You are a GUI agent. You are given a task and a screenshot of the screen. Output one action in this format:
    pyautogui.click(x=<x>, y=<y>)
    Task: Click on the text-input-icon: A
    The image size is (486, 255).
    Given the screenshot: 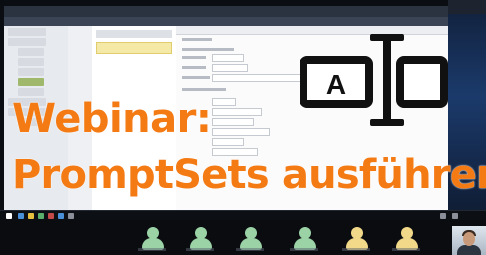 What is the action you would take?
    pyautogui.click(x=374, y=80)
    